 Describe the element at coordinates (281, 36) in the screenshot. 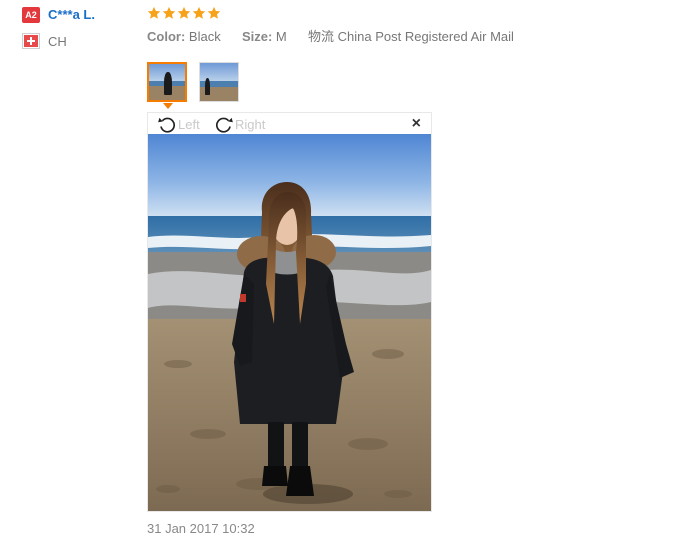

I see `size-value: M` at that location.